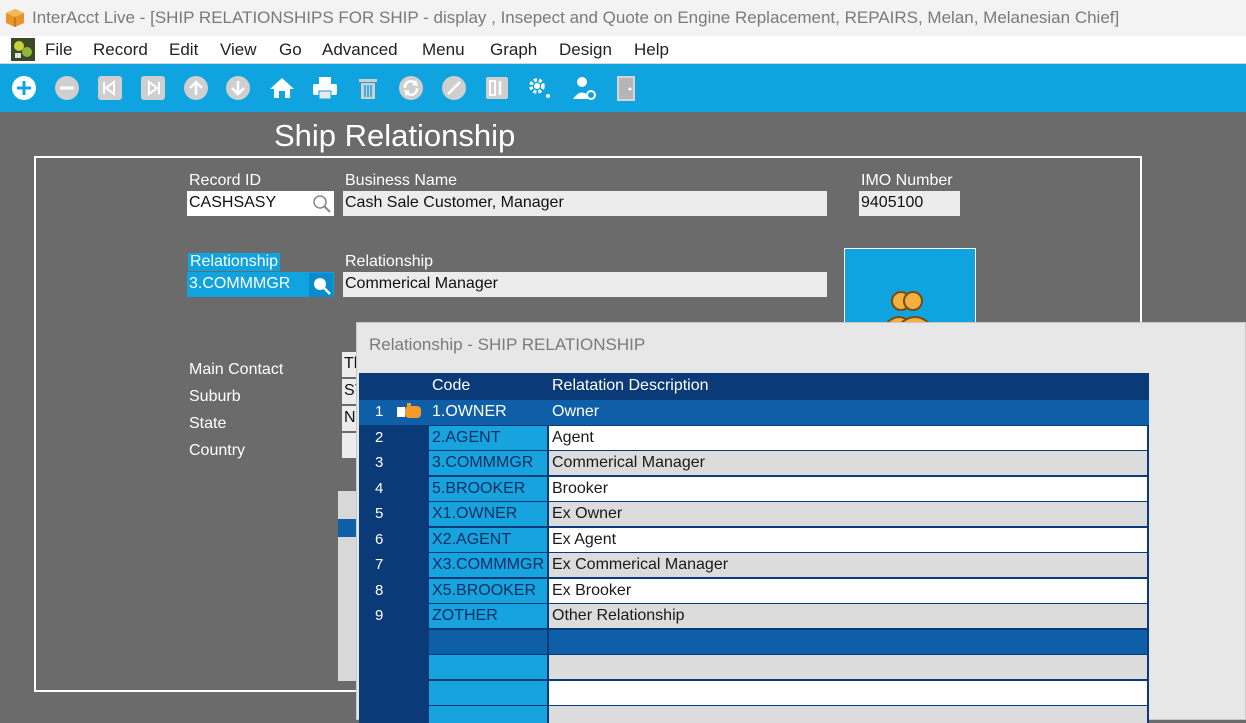  I want to click on row-description-cell: Brooker, so click(848, 488).